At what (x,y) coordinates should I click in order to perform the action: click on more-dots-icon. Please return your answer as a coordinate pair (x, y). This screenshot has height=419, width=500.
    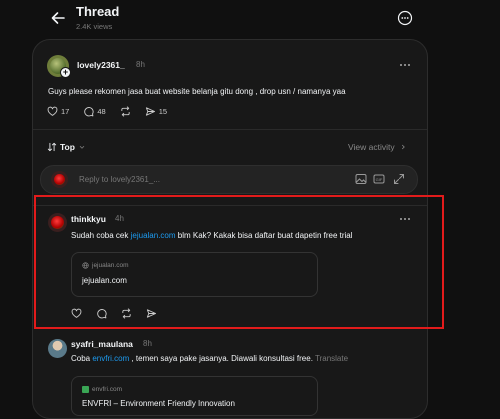
    Looking at the image, I should click on (405, 65).